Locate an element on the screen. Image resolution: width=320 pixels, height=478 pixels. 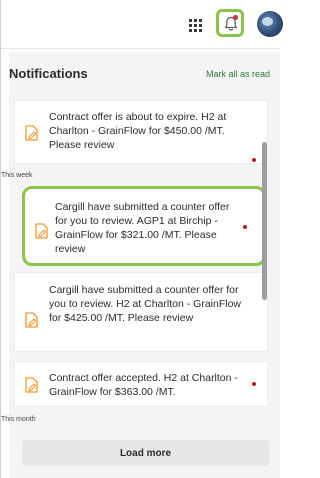
load-more-button: Load more is located at coordinates (145, 453).